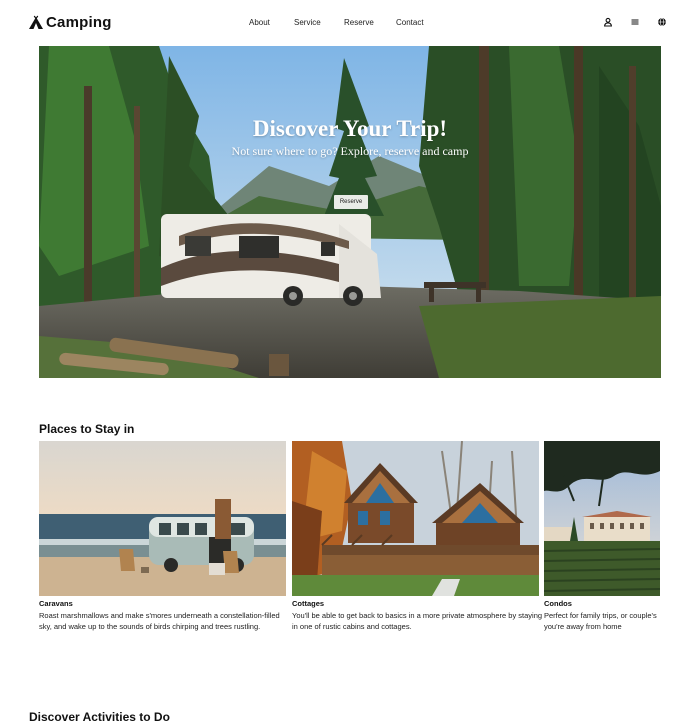 This screenshot has height=728, width=700. I want to click on places-section-title: Places to Stay in, so click(87, 429).